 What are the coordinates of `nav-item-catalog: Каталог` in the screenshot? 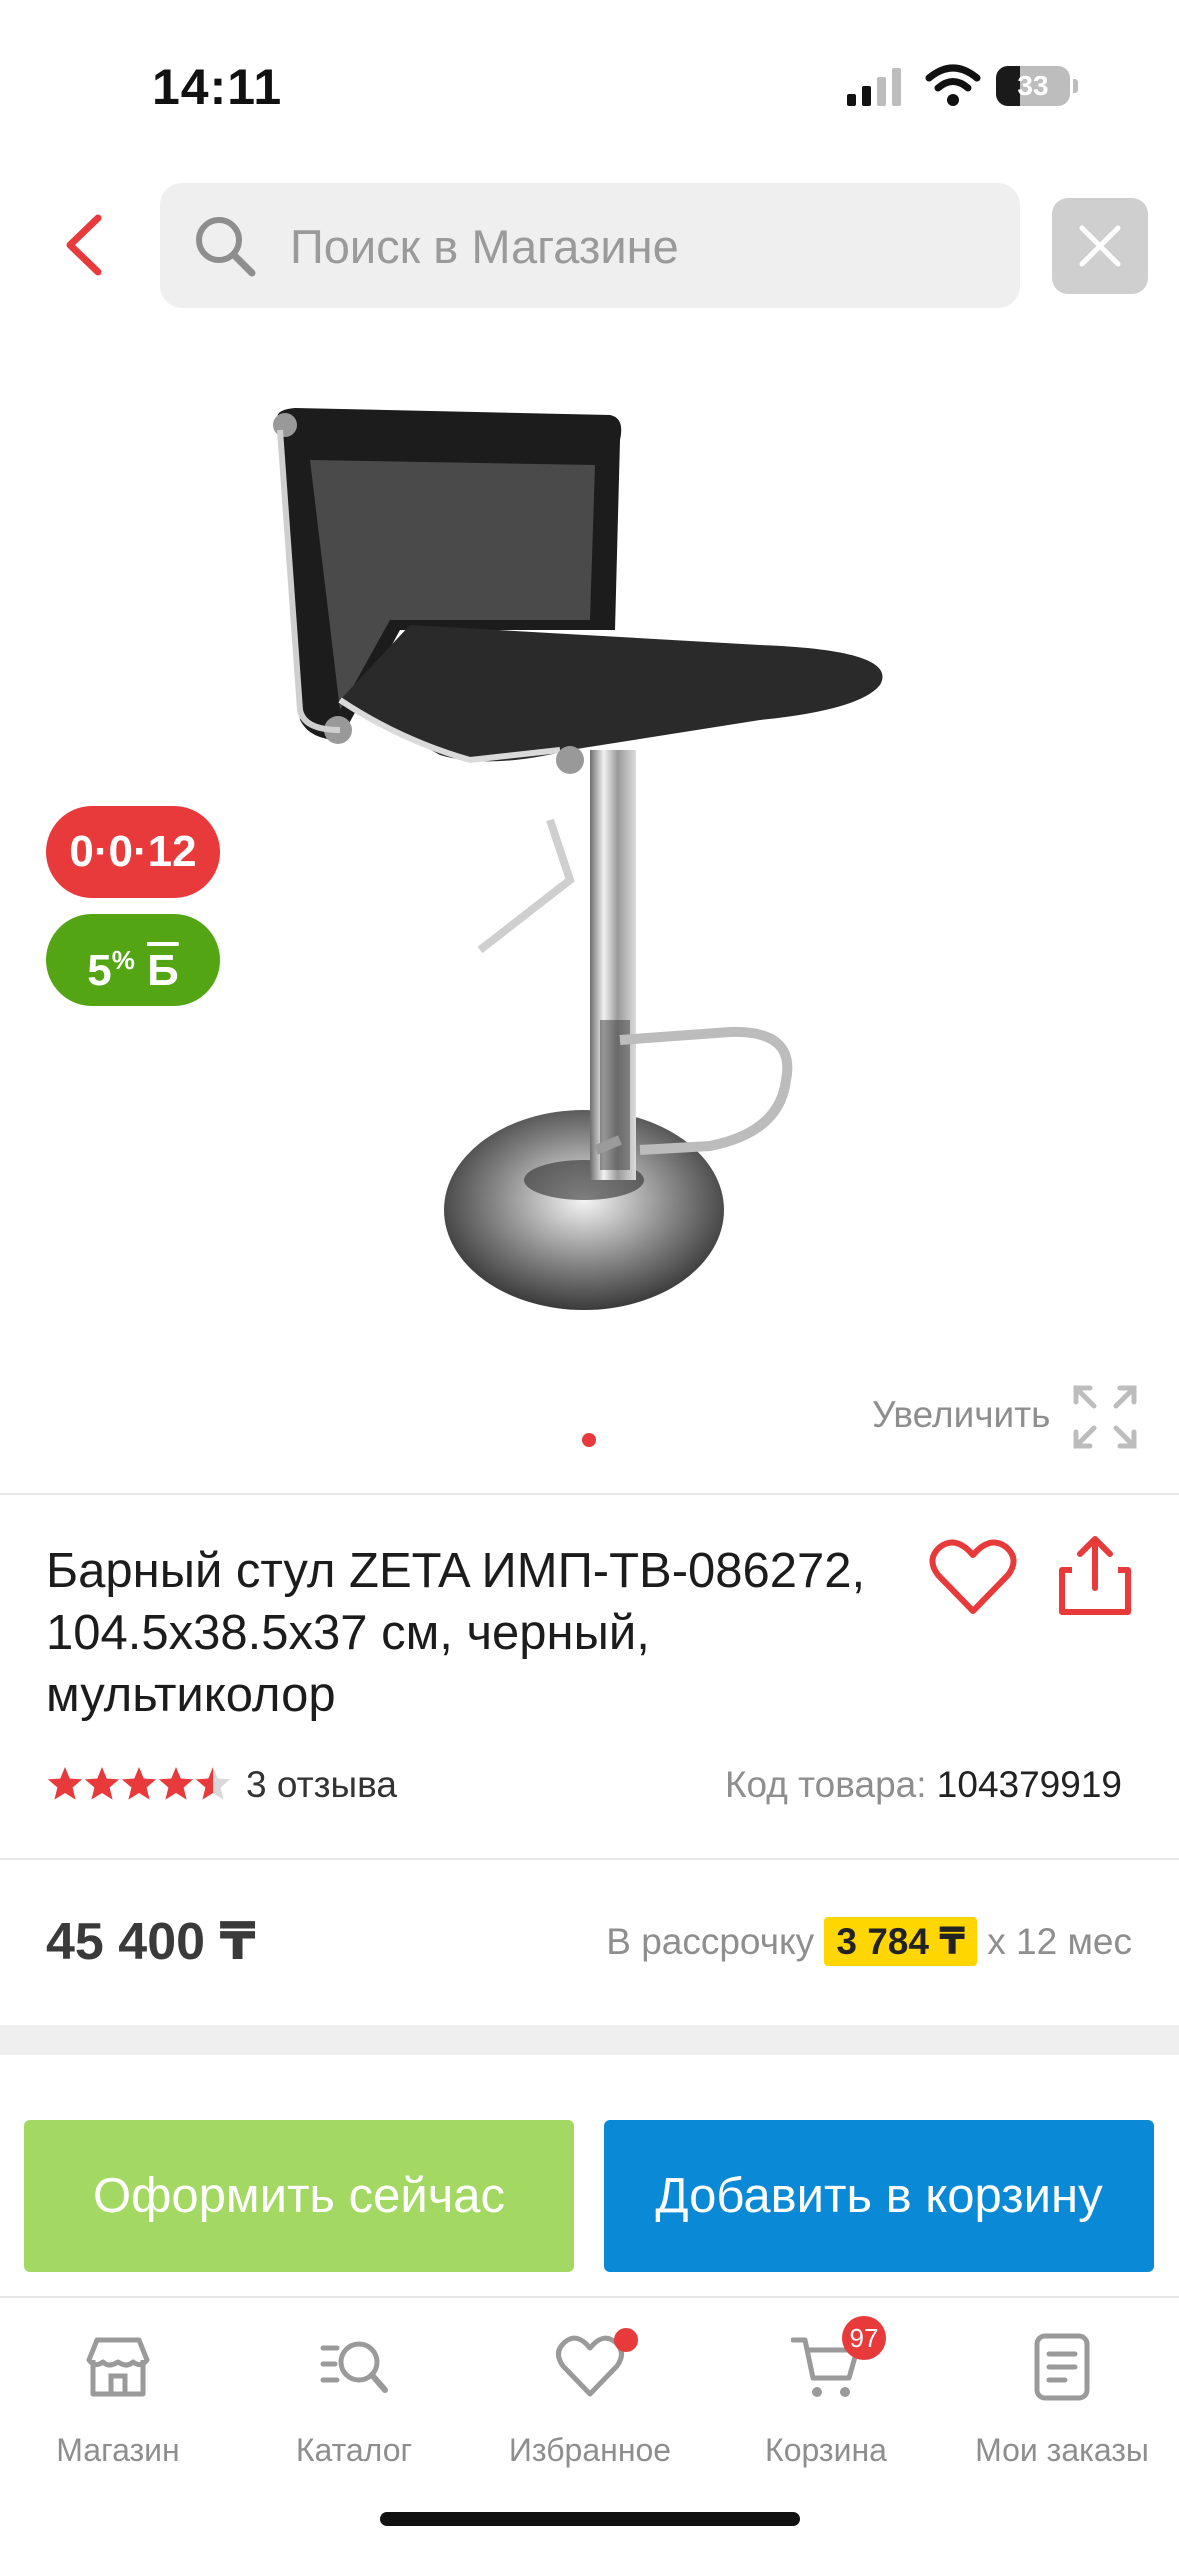 It's located at (354, 2407).